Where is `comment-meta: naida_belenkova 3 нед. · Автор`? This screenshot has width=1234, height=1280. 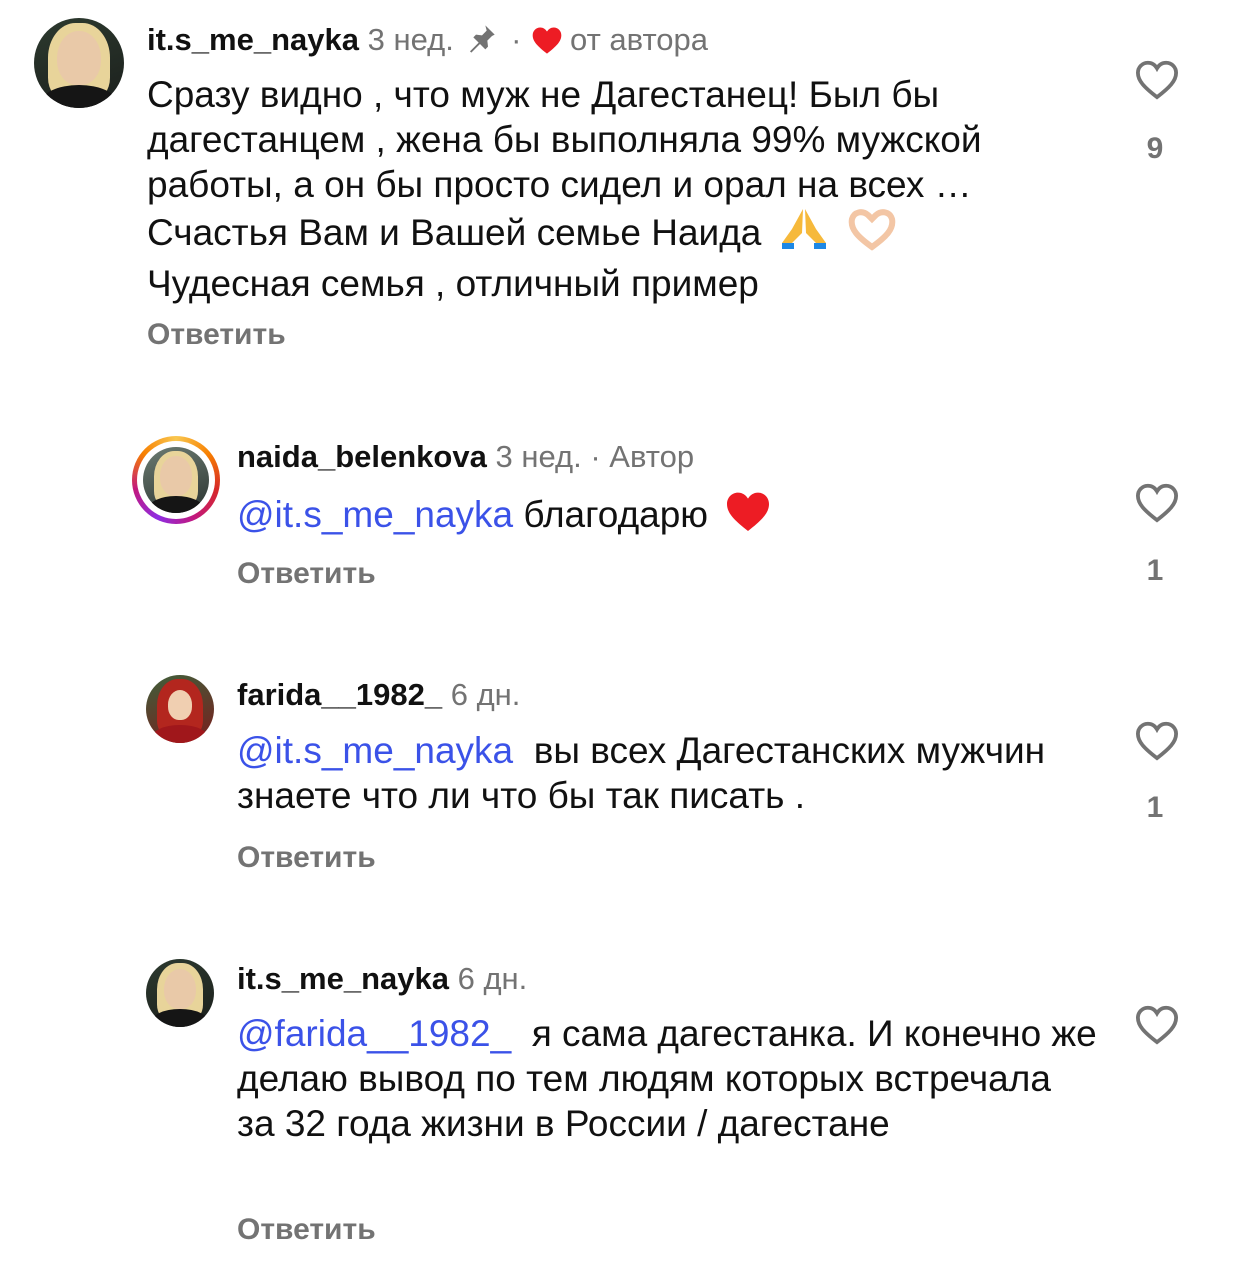
comment-meta: naida_belenkova 3 нед. · Автор is located at coordinates (465, 457).